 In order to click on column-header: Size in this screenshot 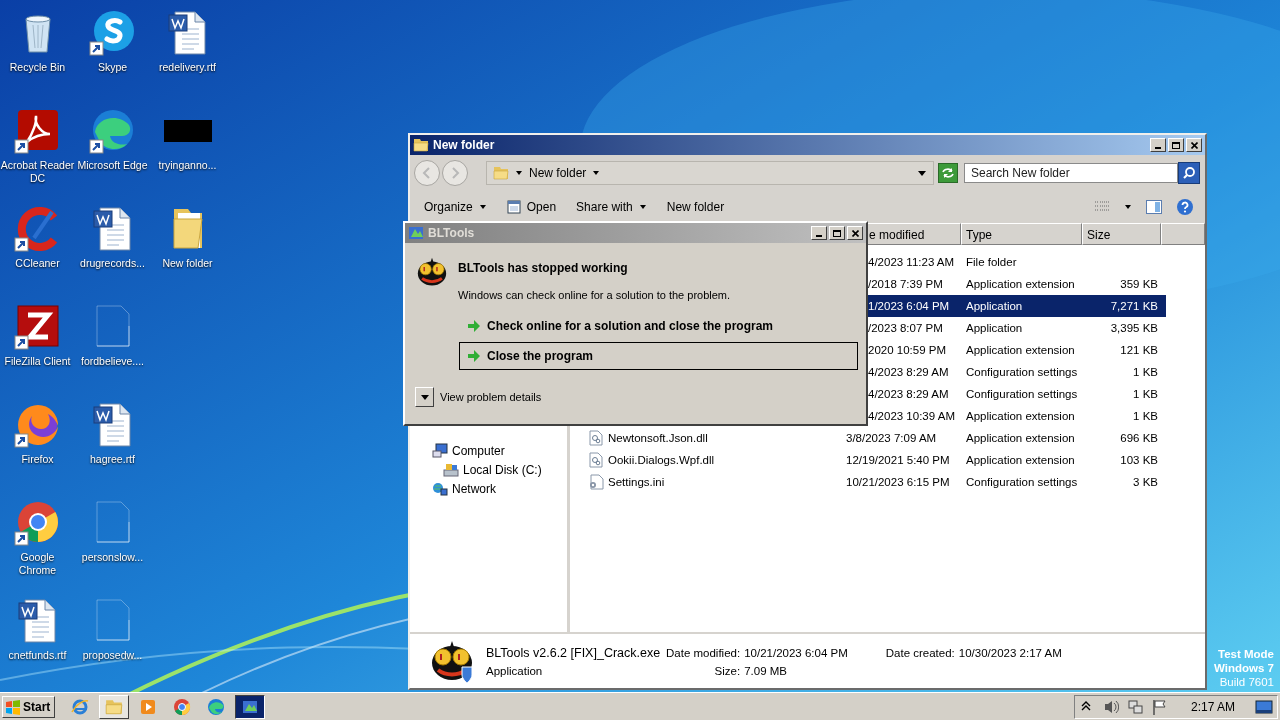, I will do `click(1121, 234)`.